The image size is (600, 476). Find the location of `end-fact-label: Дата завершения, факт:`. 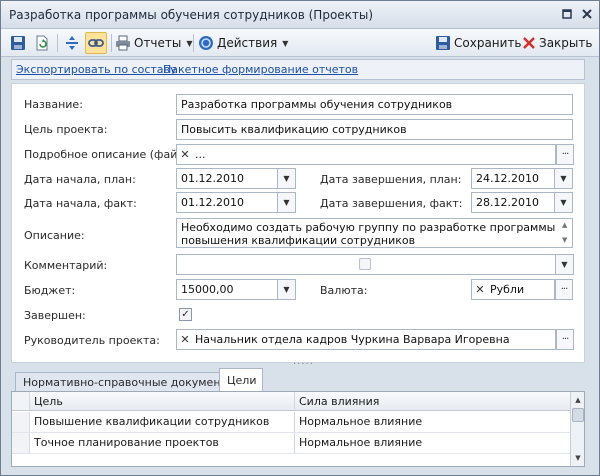

end-fact-label: Дата завершения, факт: is located at coordinates (391, 203).